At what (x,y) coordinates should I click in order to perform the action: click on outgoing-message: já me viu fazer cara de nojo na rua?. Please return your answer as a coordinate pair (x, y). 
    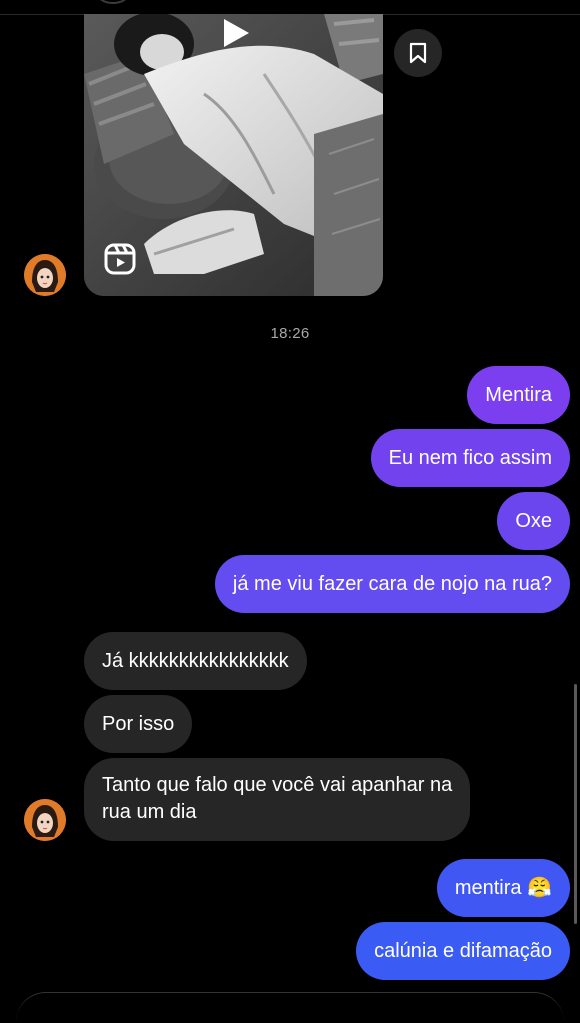
    Looking at the image, I should click on (392, 584).